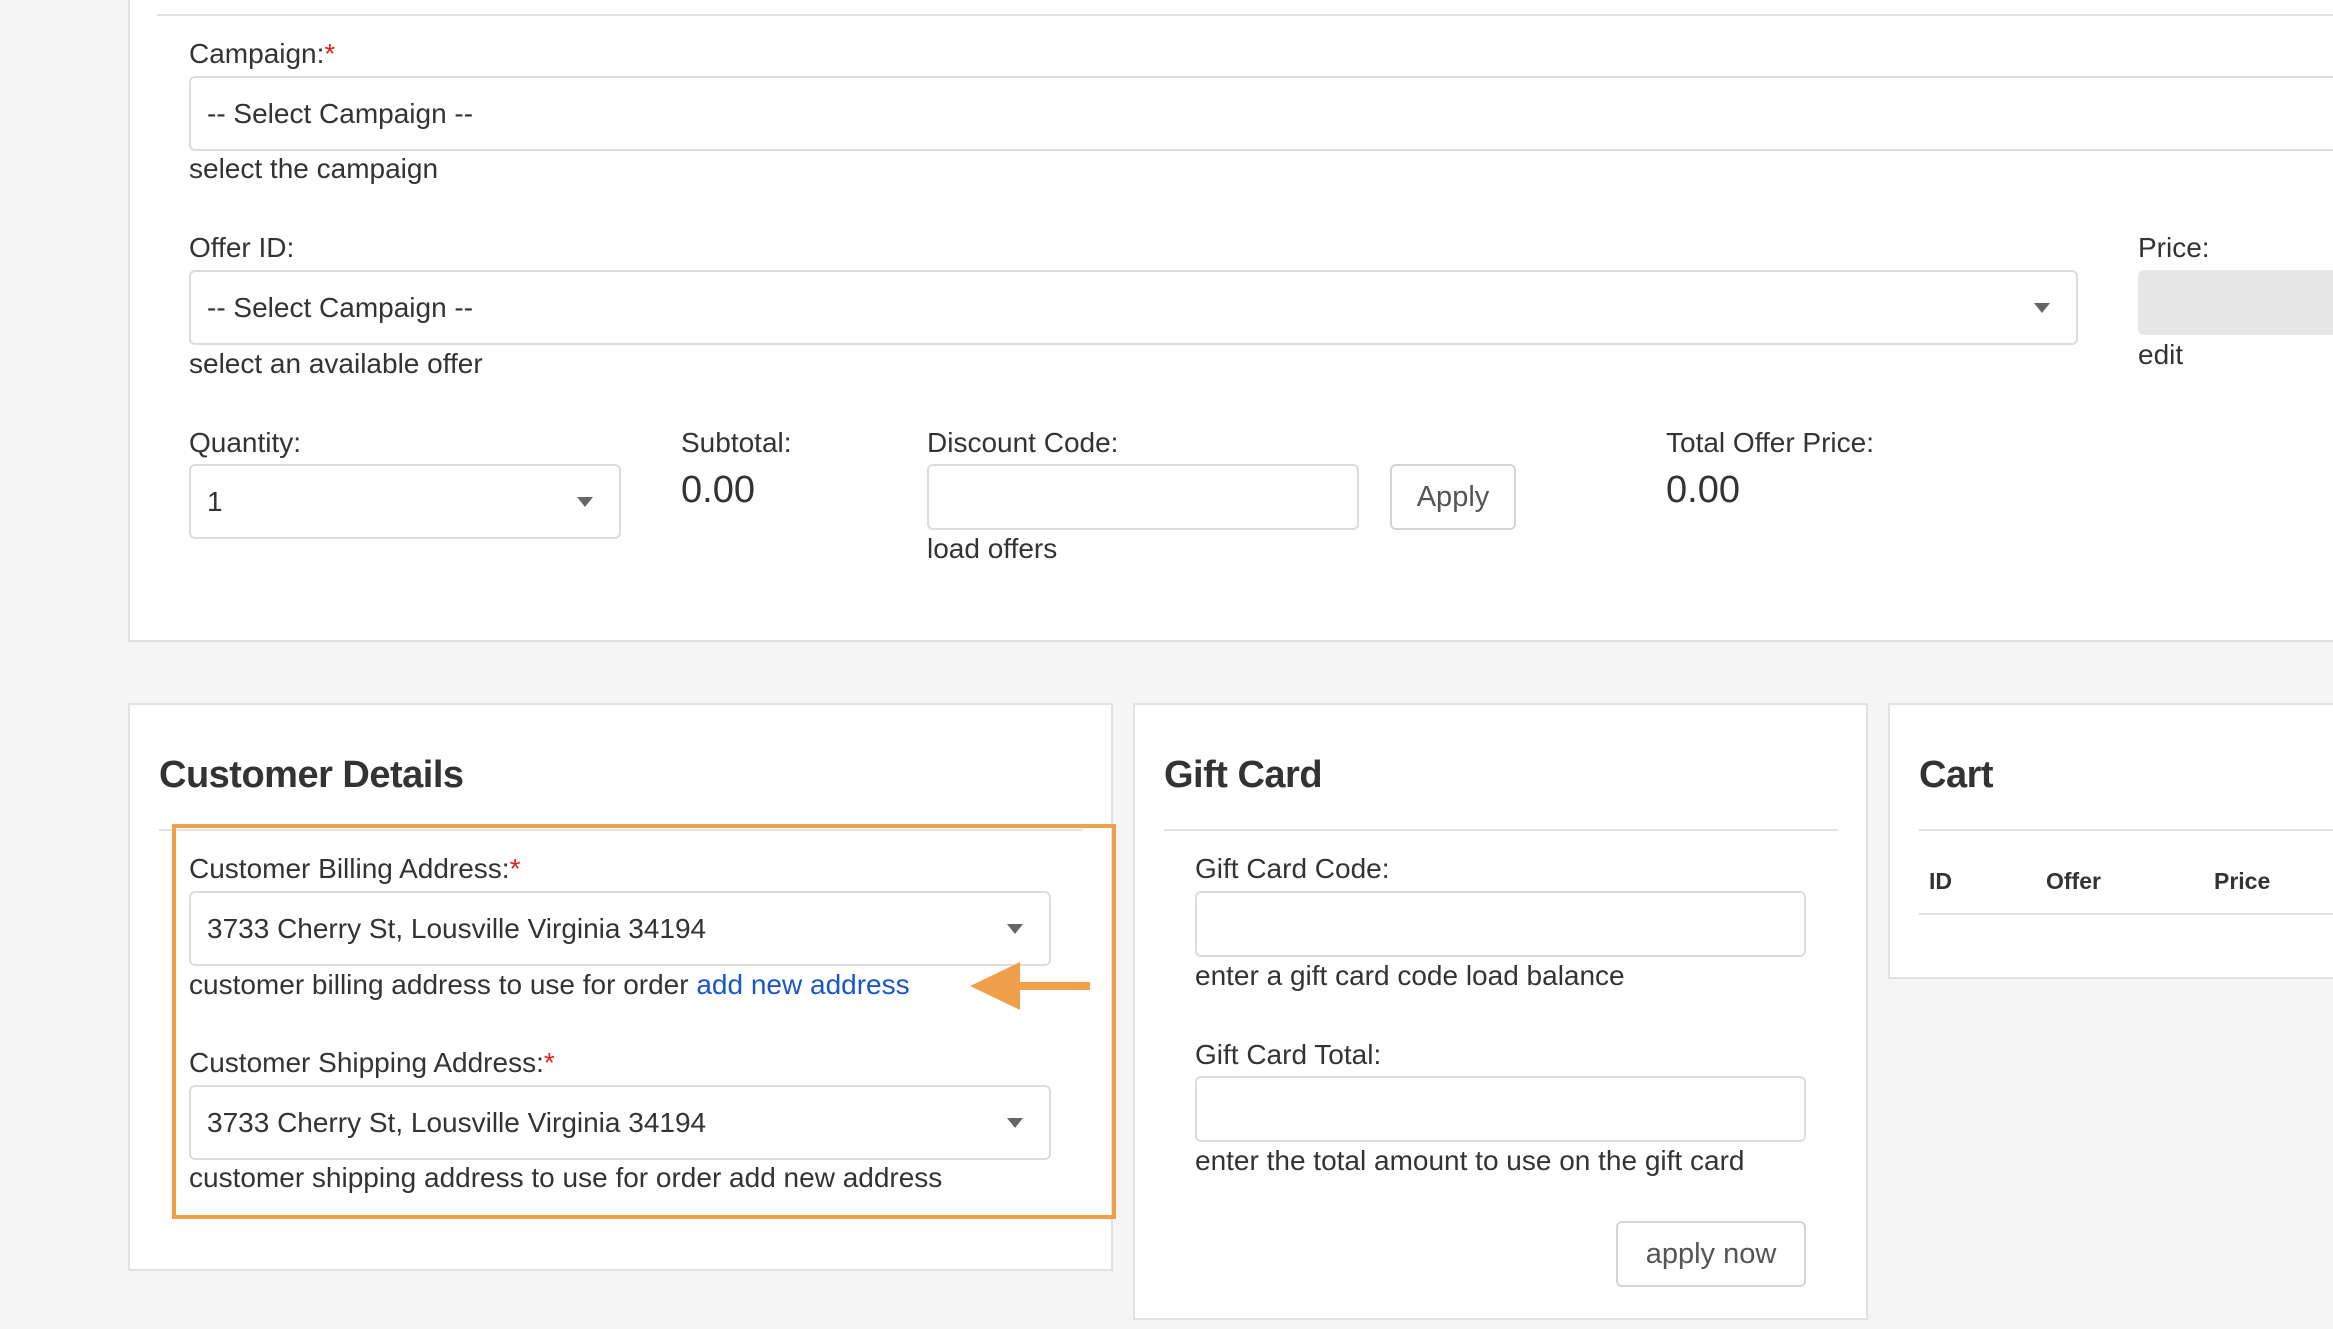  What do you see at coordinates (2160, 355) in the screenshot?
I see `price-edit-link: edit` at bounding box center [2160, 355].